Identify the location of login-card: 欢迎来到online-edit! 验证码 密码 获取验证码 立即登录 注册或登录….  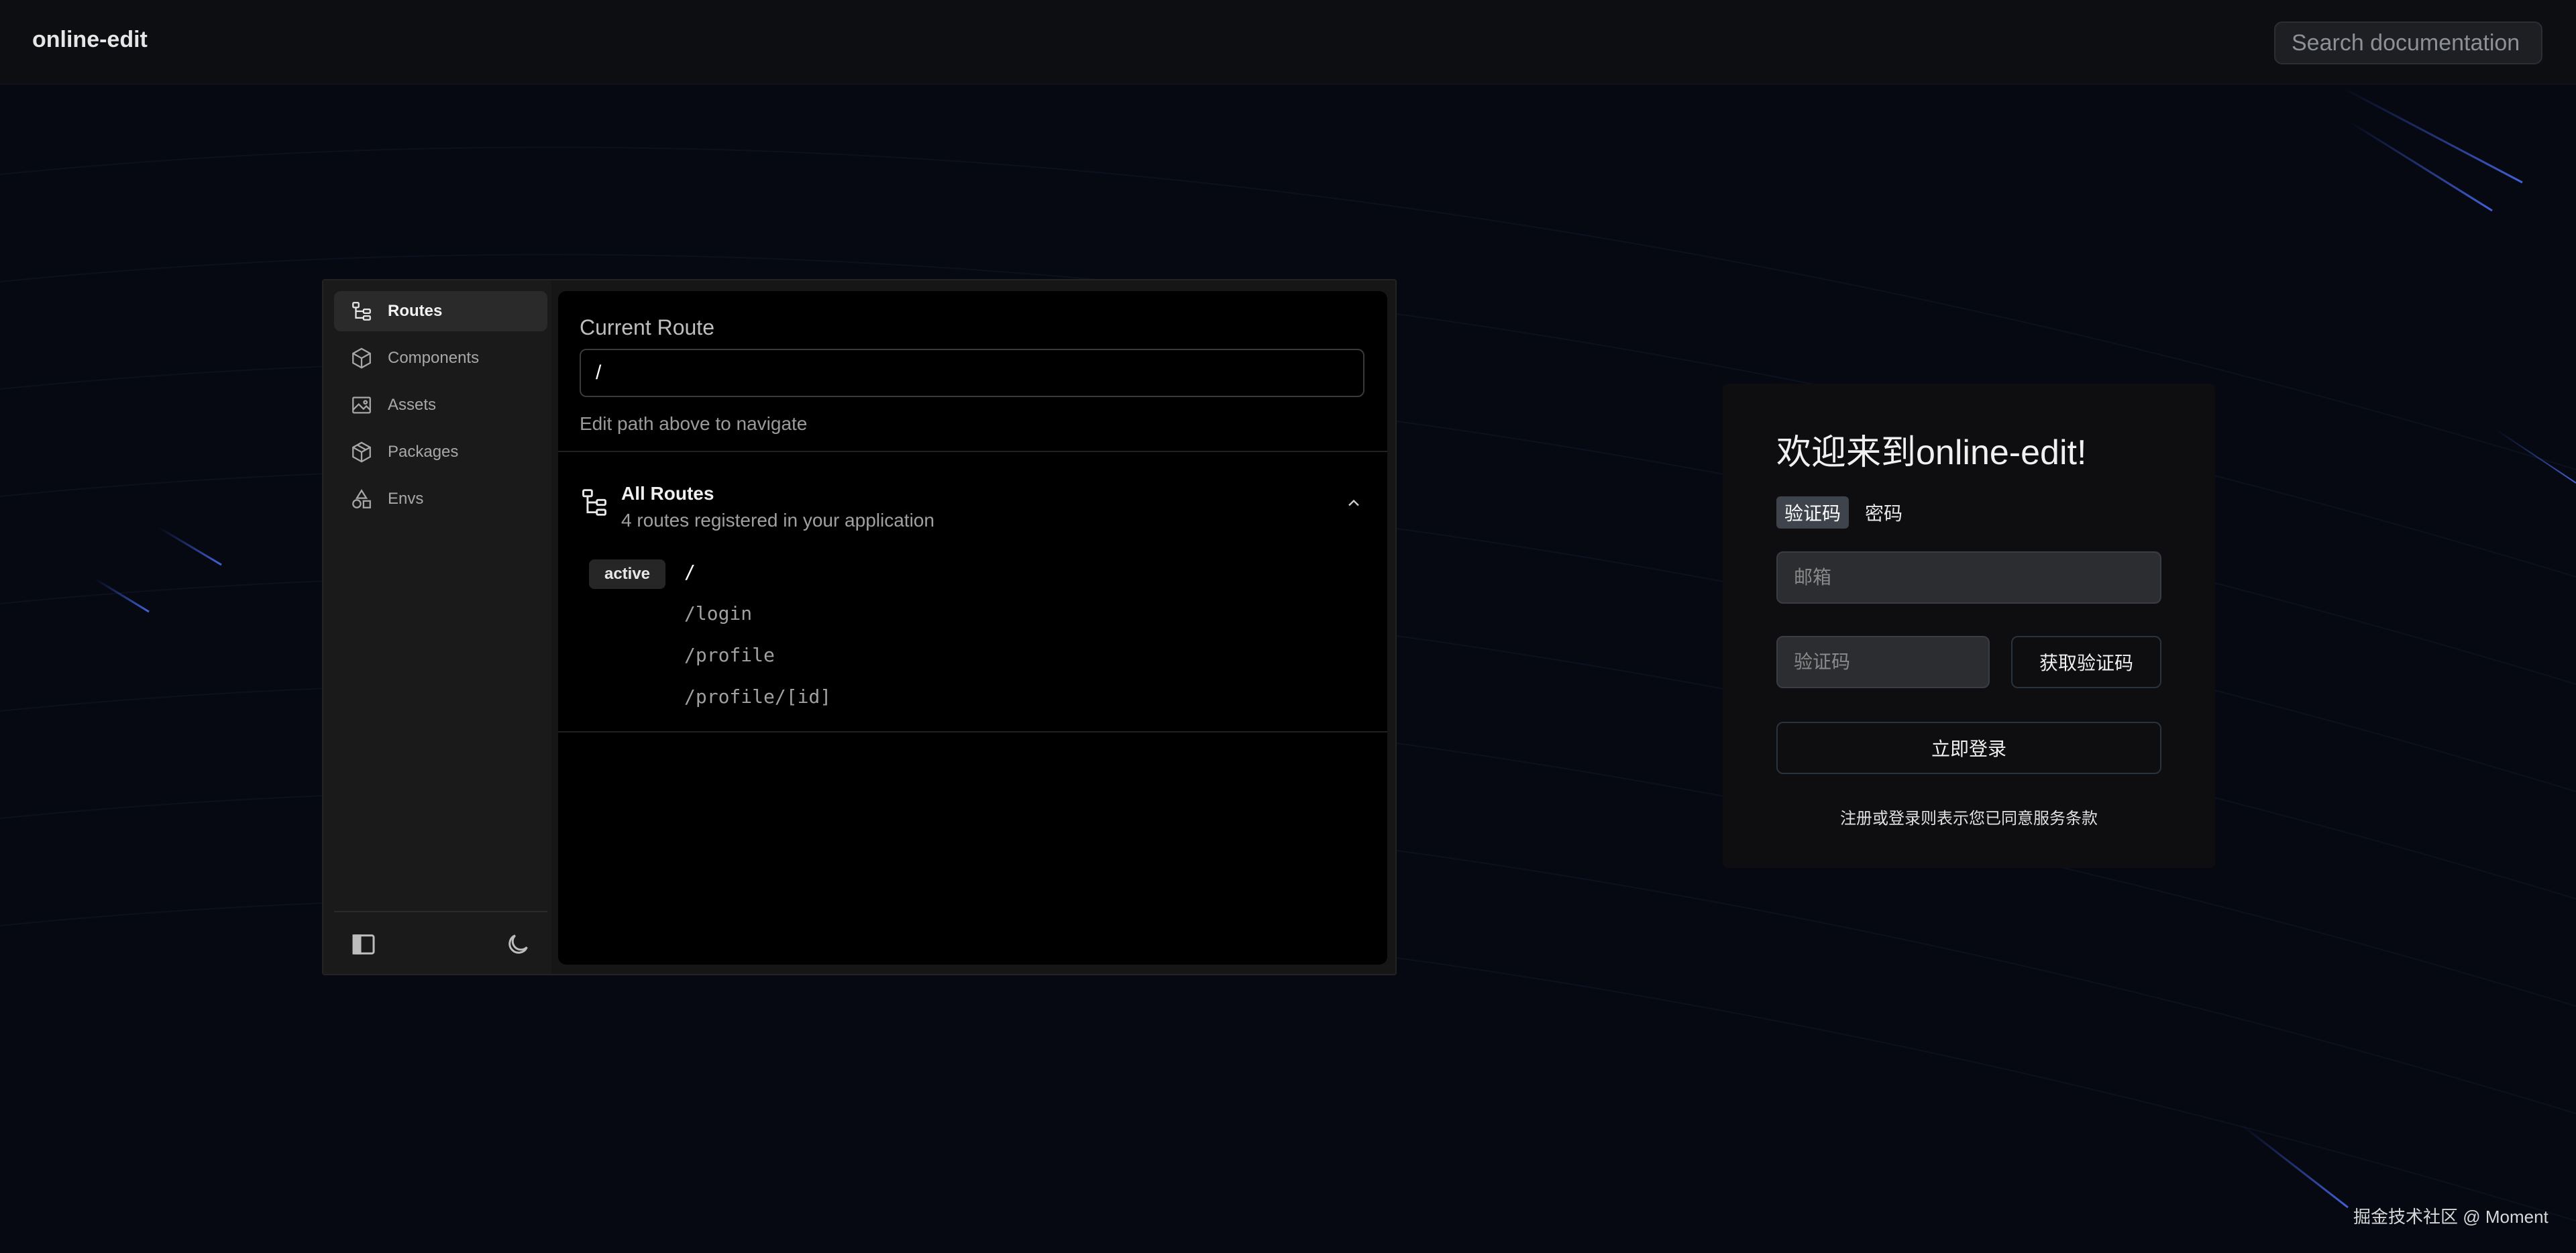
(1969, 626).